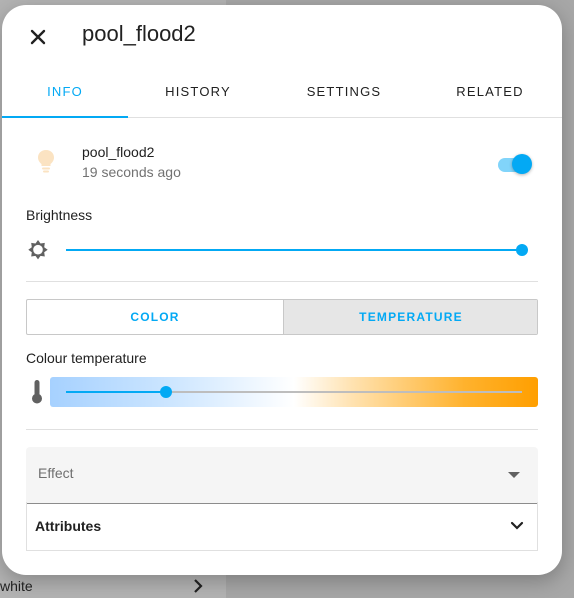 This screenshot has height=598, width=574. I want to click on close-icon, so click(38, 37).